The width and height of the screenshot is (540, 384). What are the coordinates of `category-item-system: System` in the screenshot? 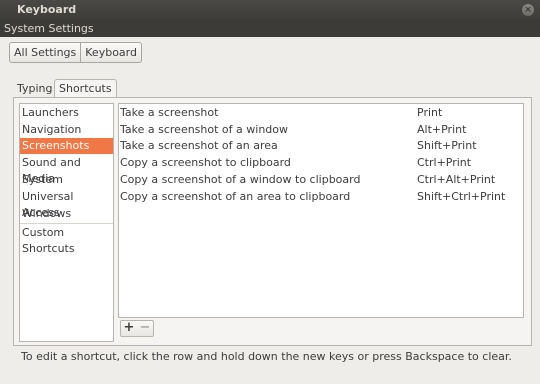 It's located at (66, 180).